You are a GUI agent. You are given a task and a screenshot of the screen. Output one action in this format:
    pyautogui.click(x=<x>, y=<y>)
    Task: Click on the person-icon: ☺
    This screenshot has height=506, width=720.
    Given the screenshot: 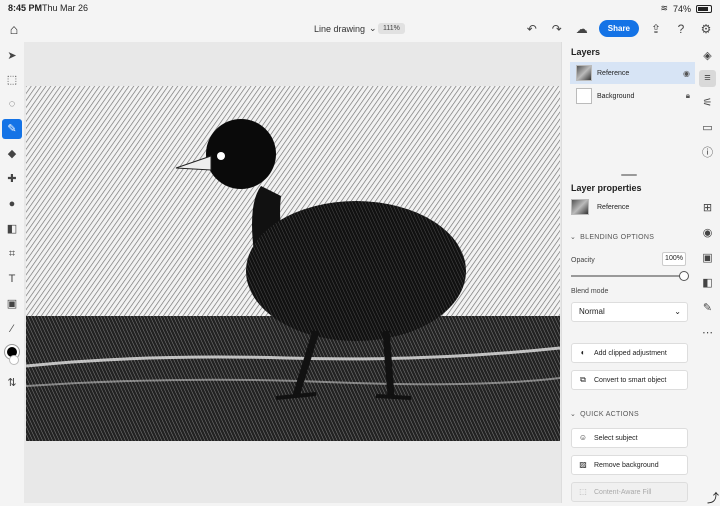 What is the action you would take?
    pyautogui.click(x=583, y=437)
    